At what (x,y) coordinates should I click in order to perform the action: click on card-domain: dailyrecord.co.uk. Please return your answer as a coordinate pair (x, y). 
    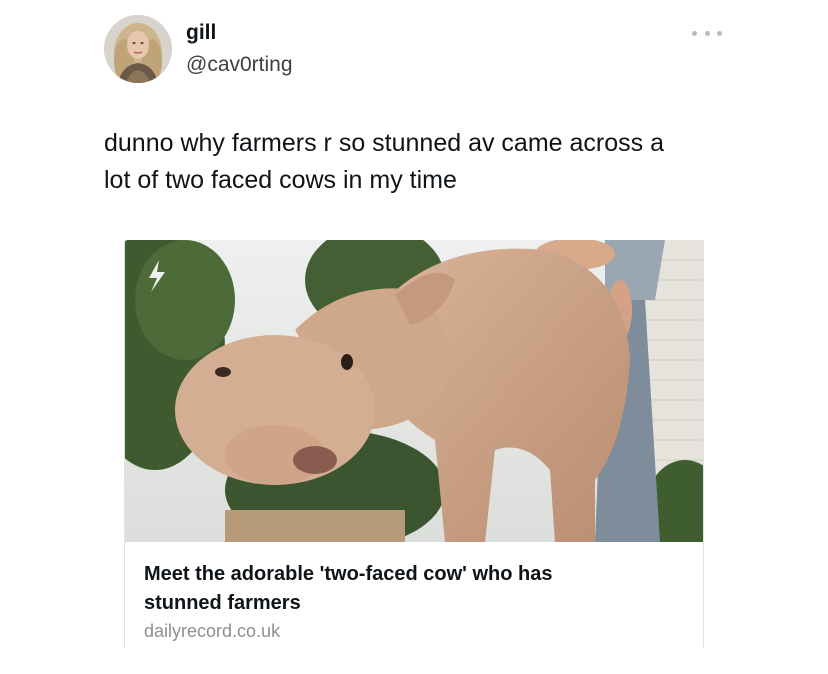
    Looking at the image, I should click on (212, 631).